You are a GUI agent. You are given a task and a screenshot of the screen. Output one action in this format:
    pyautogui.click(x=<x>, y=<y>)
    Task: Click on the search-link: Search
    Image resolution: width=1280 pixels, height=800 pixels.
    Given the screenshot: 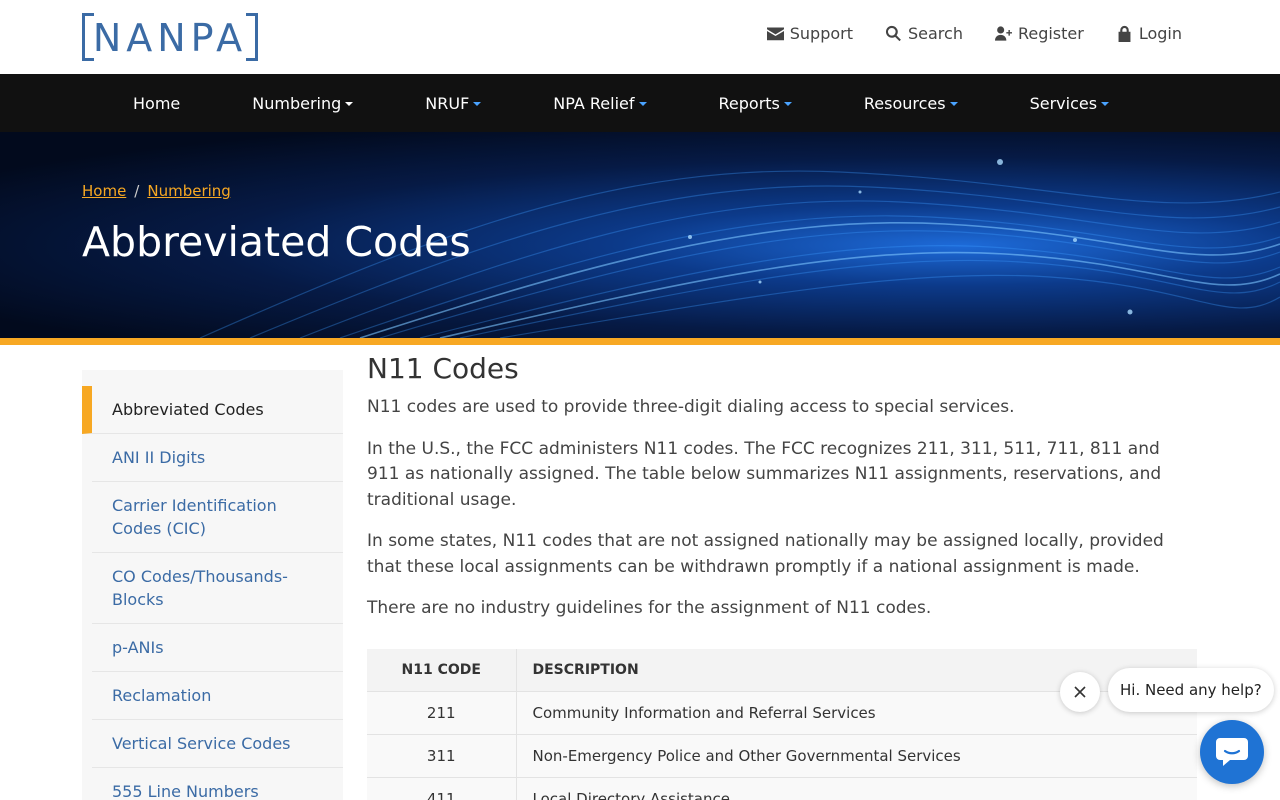 What is the action you would take?
    pyautogui.click(x=924, y=33)
    